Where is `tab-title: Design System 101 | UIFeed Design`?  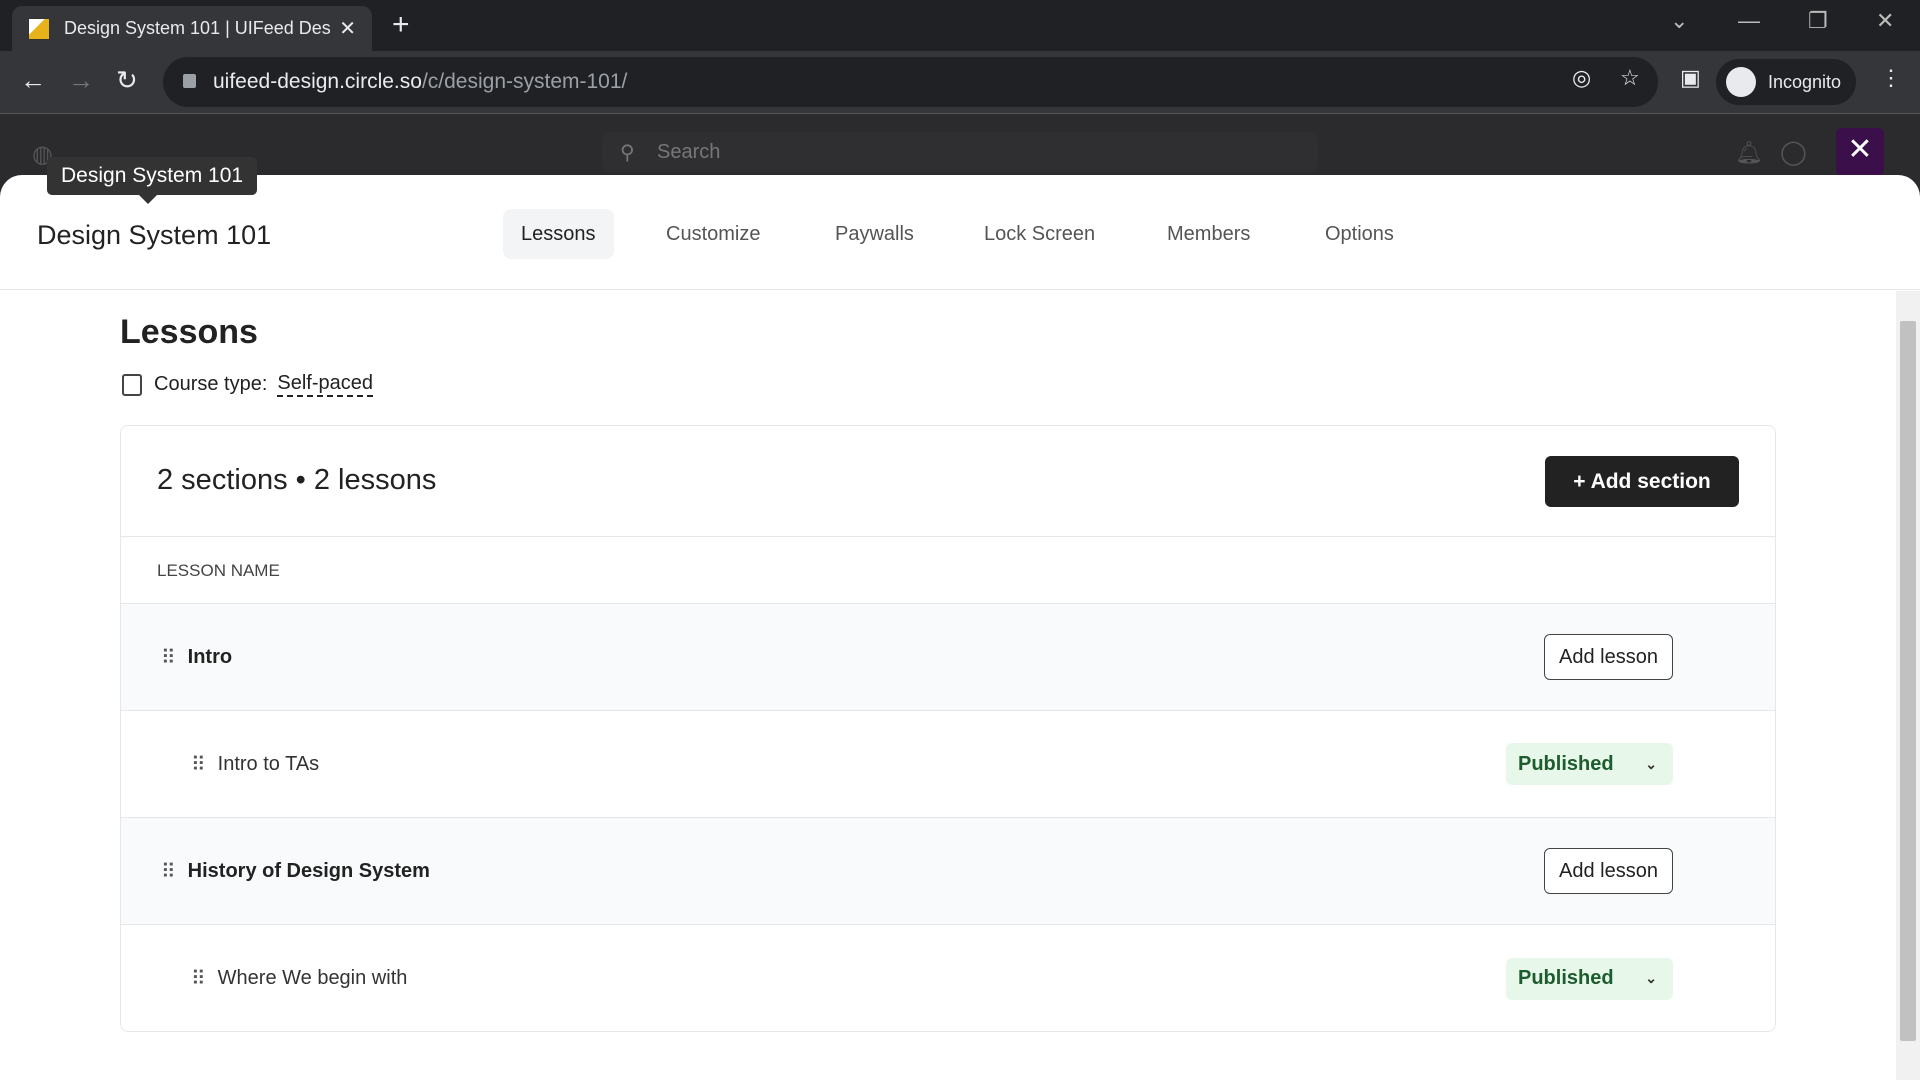 tab-title: Design System 101 | UIFeed Design is located at coordinates (198, 28).